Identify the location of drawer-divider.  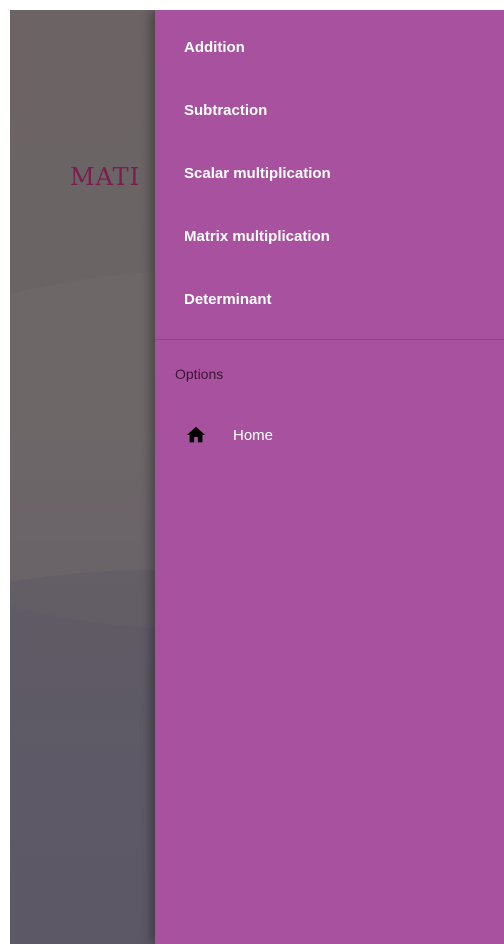
(329, 339).